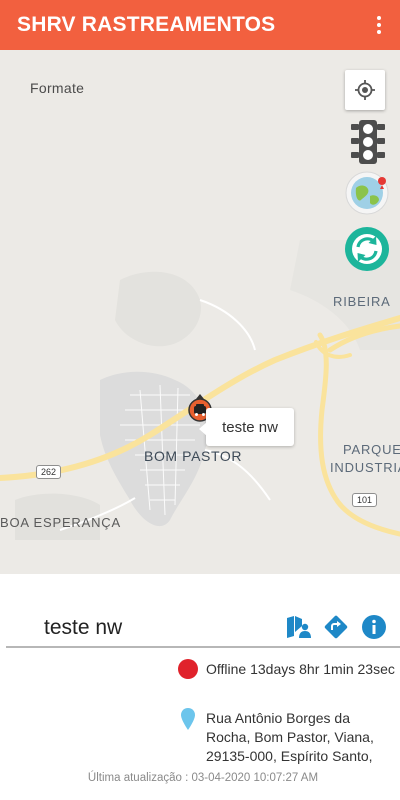 The image size is (400, 800). Describe the element at coordinates (188, 669) in the screenshot. I see `status-offline-icon` at that location.